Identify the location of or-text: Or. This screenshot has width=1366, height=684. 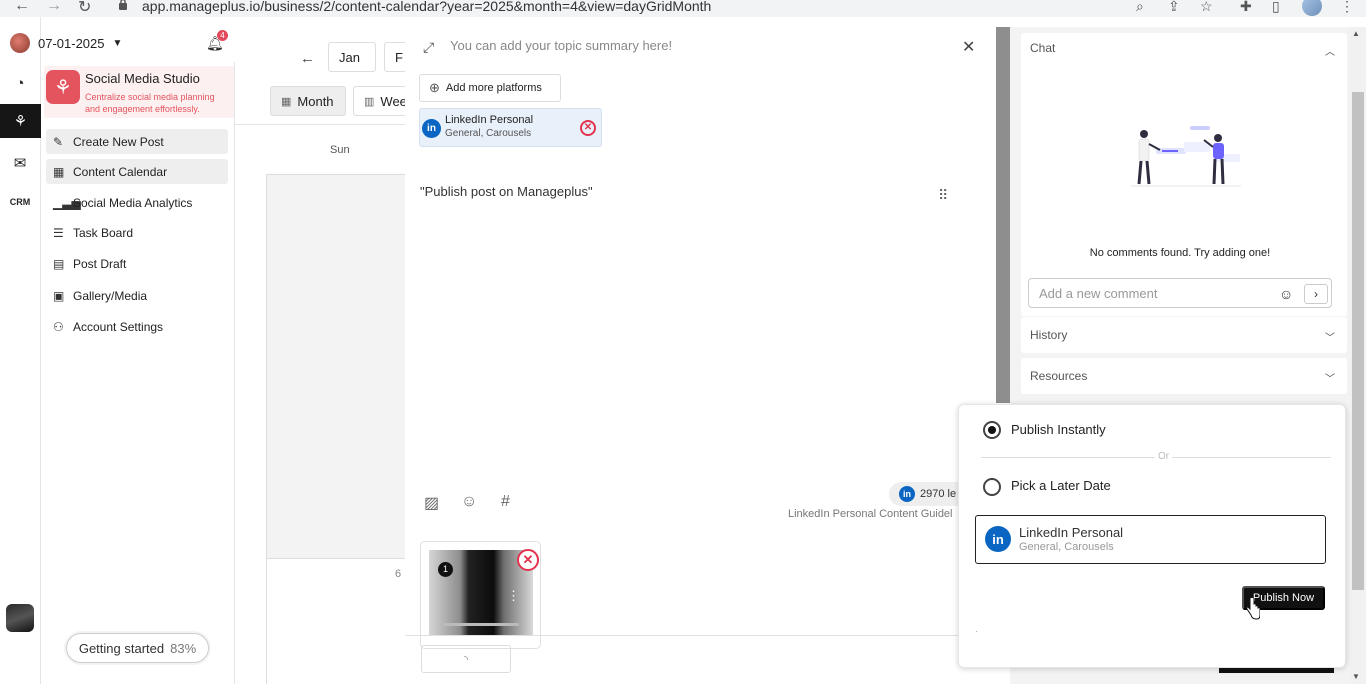
(1164, 456).